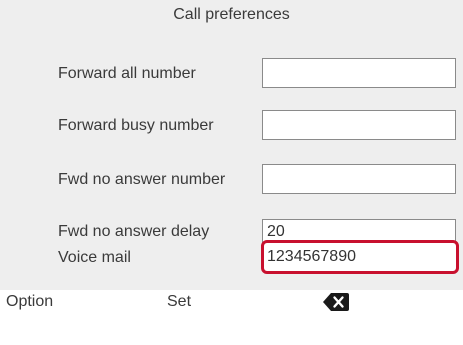 The width and height of the screenshot is (463, 345). Describe the element at coordinates (134, 231) in the screenshot. I see `fwd-no-answer-delay-label: Fwd no answer delay` at that location.